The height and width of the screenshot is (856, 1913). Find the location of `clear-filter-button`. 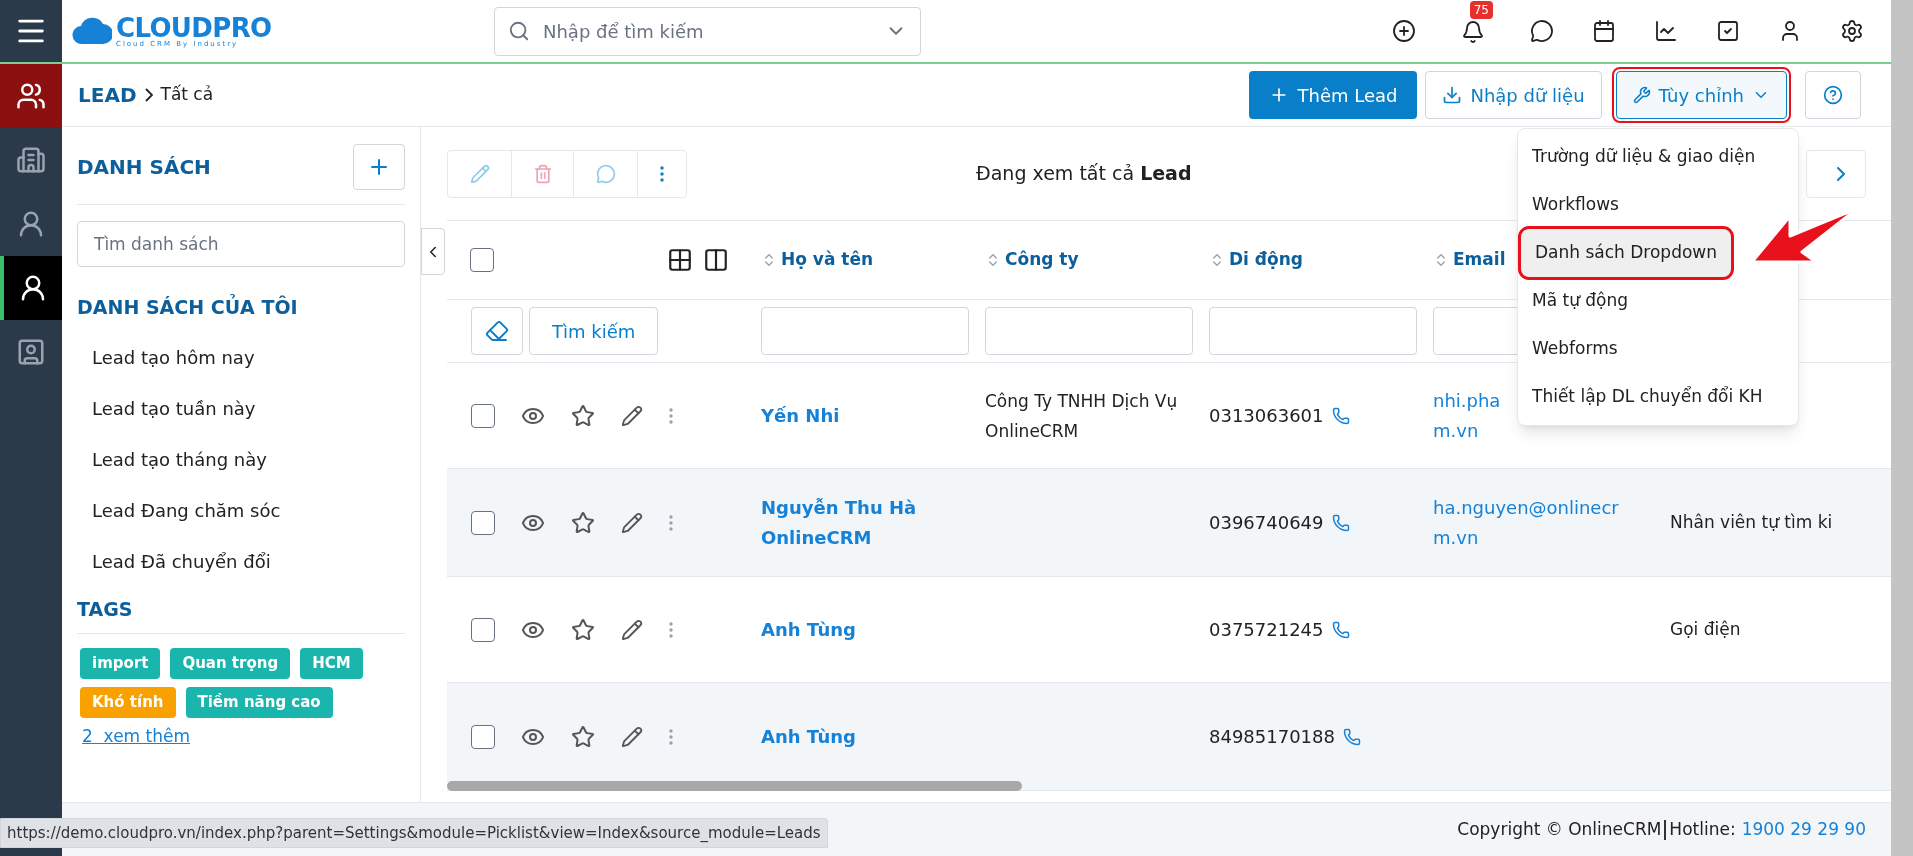

clear-filter-button is located at coordinates (497, 331).